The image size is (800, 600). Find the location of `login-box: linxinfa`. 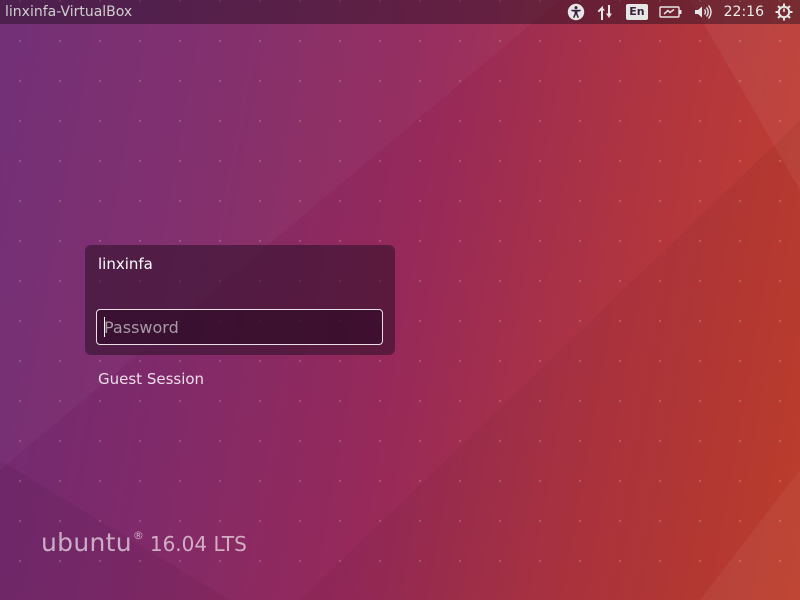

login-box: linxinfa is located at coordinates (240, 300).